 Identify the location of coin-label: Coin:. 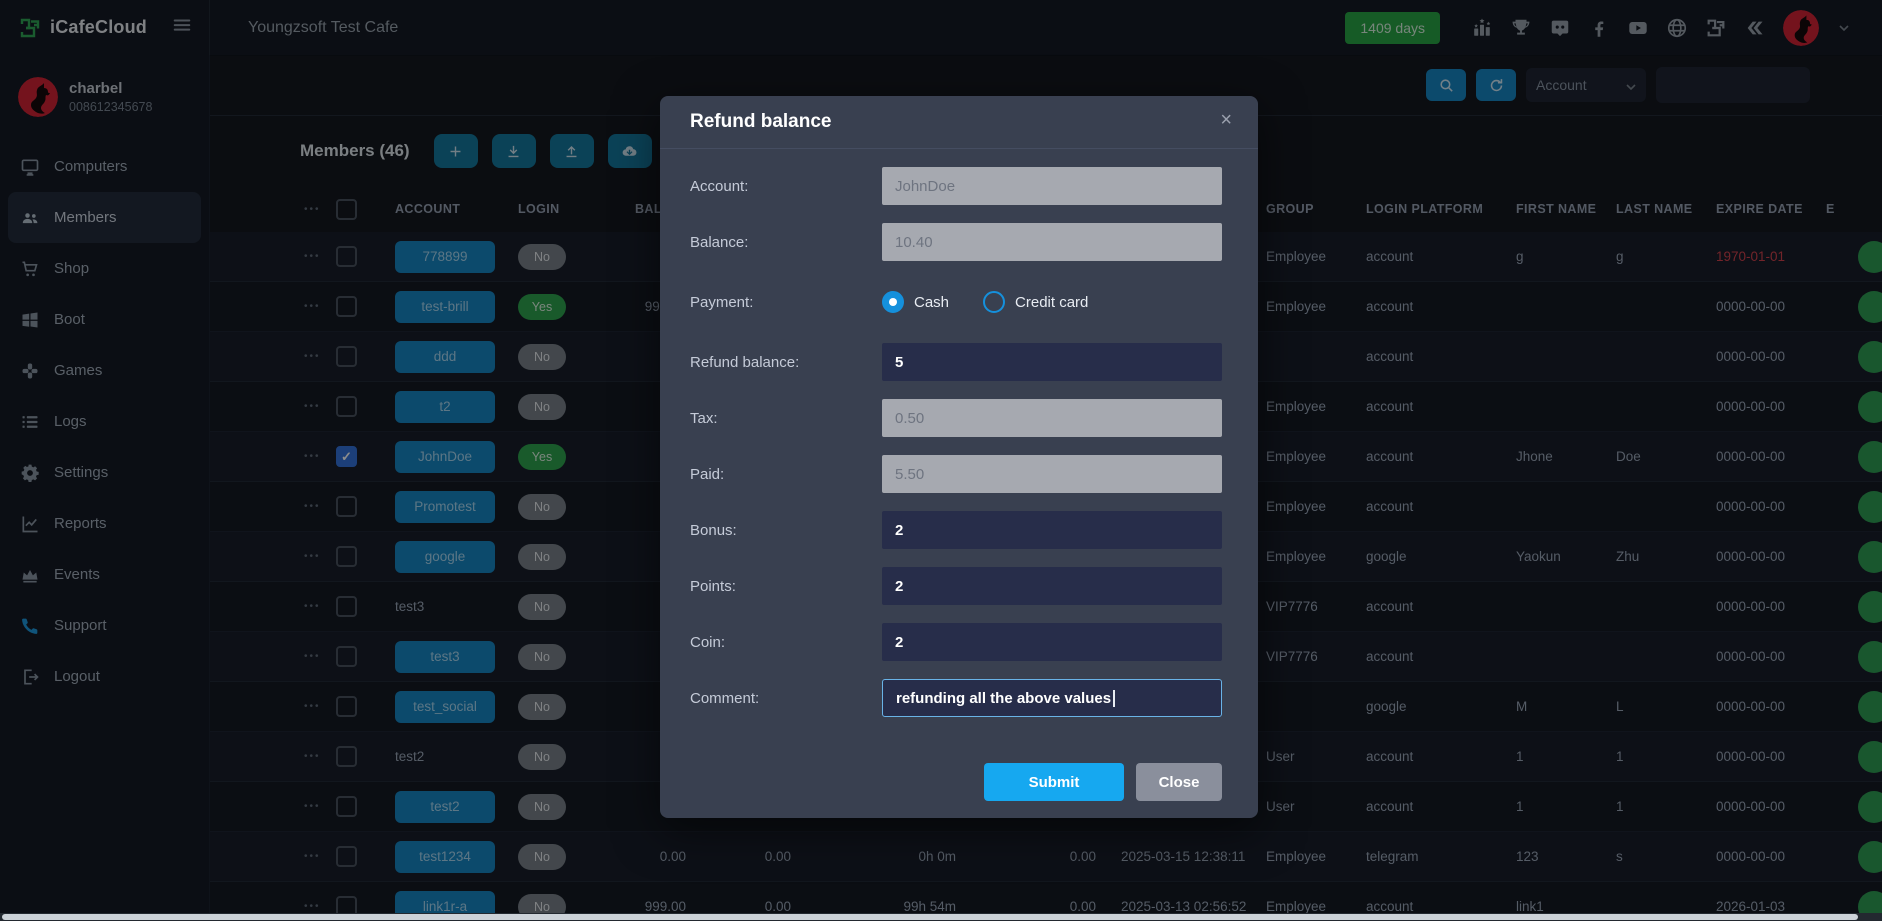
(708, 642).